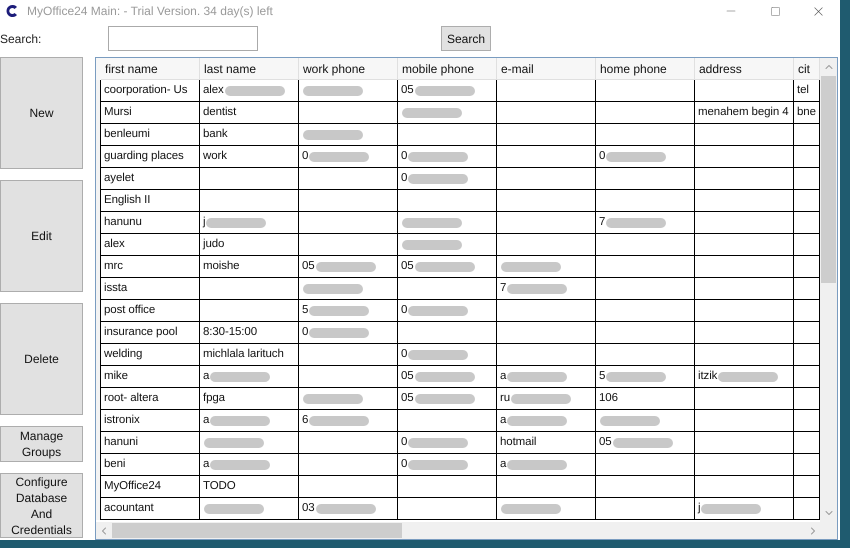 This screenshot has width=850, height=548. Describe the element at coordinates (775, 11) in the screenshot. I see `maximize-icon` at that location.